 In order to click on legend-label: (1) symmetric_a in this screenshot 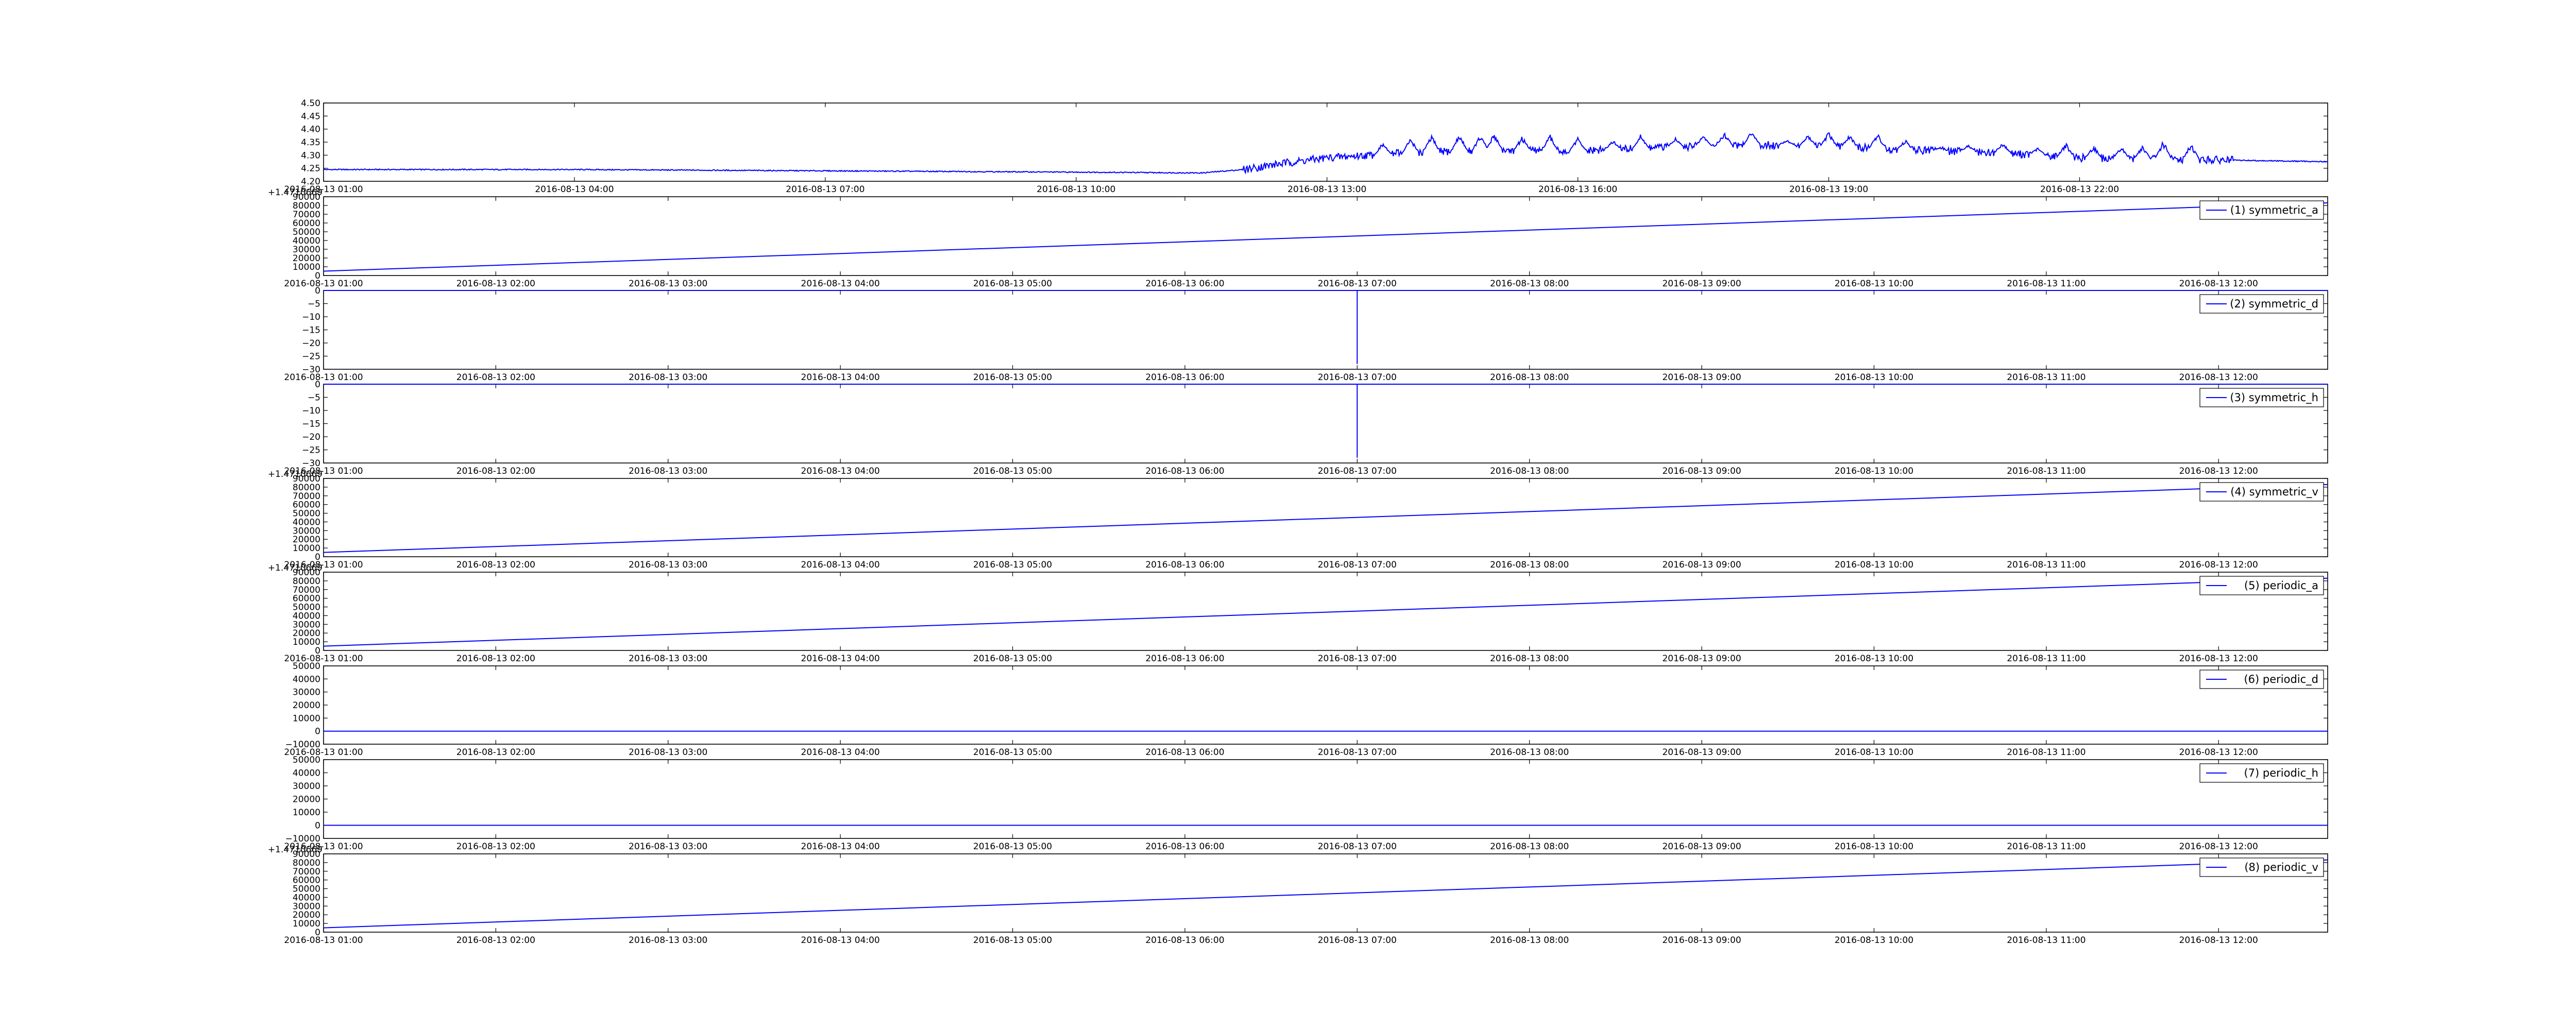, I will do `click(2274, 210)`.